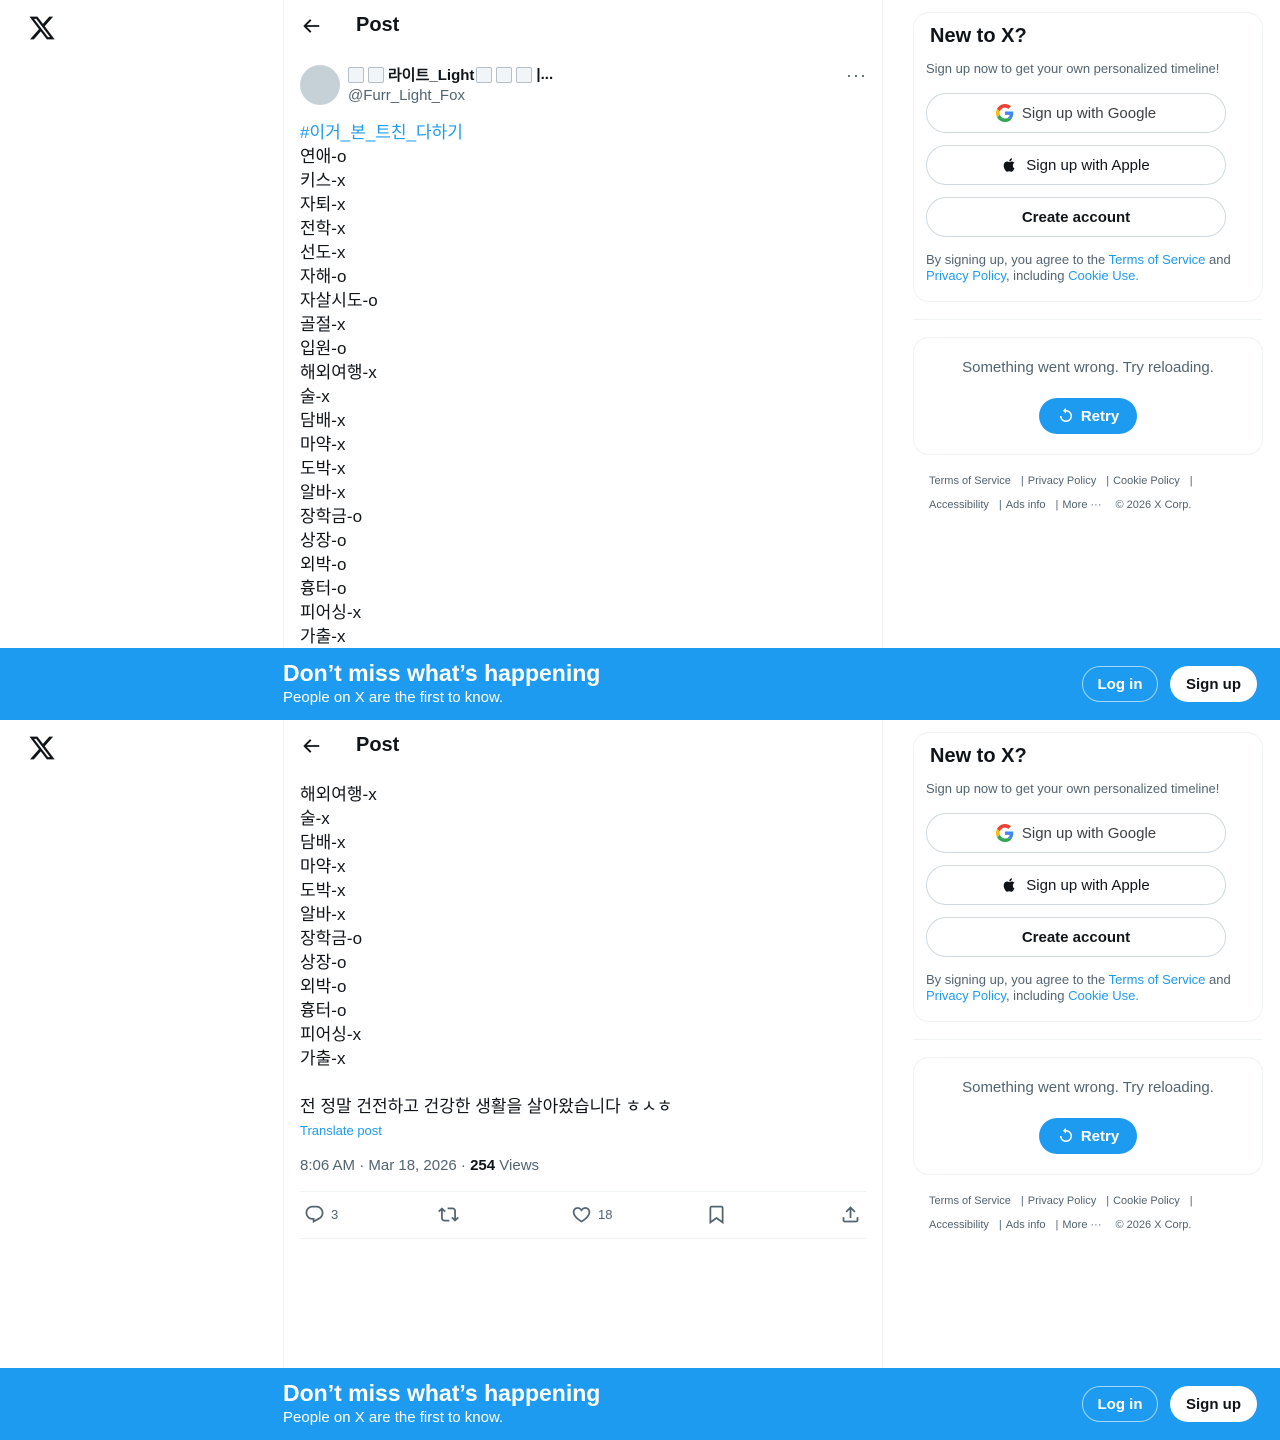 This screenshot has height=1440, width=1280. What do you see at coordinates (1088, 885) in the screenshot?
I see `apple-signup-label: Sign up with Apple` at bounding box center [1088, 885].